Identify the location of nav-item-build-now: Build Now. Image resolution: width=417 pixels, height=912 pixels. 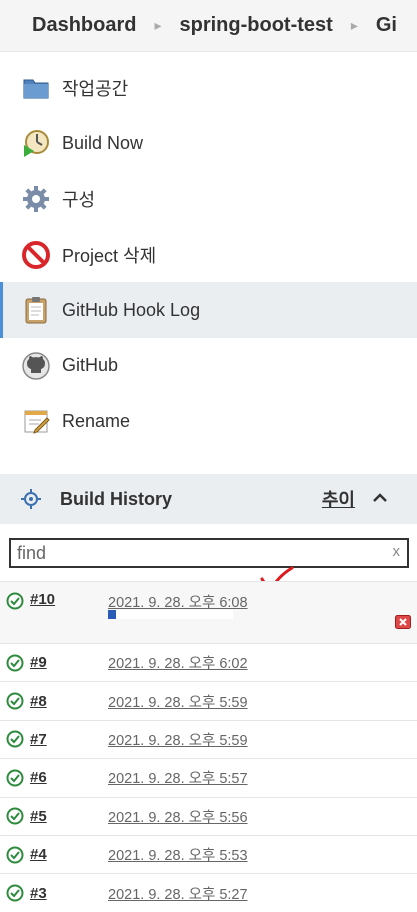
(208, 144).